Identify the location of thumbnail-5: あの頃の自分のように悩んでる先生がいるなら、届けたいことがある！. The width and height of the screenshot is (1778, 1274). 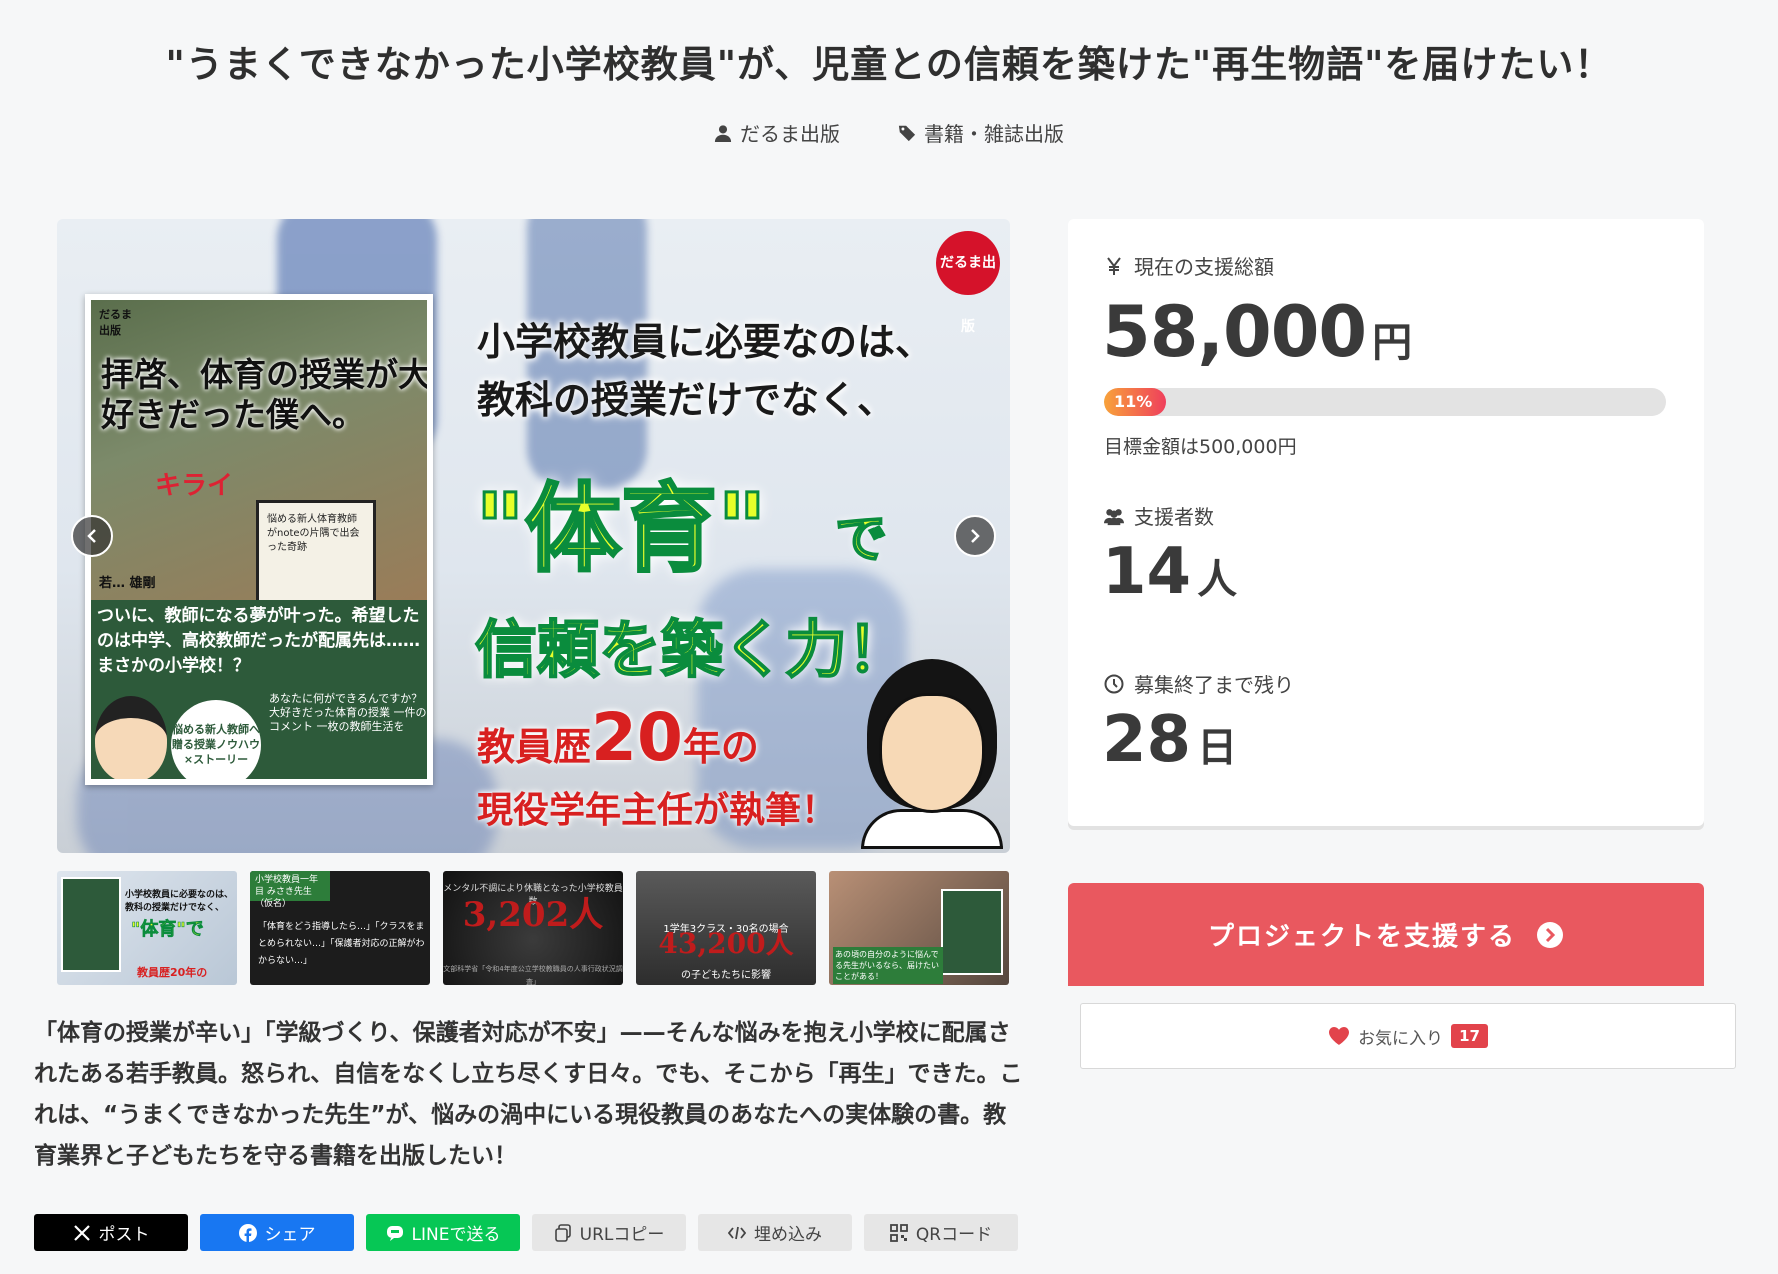
(919, 928).